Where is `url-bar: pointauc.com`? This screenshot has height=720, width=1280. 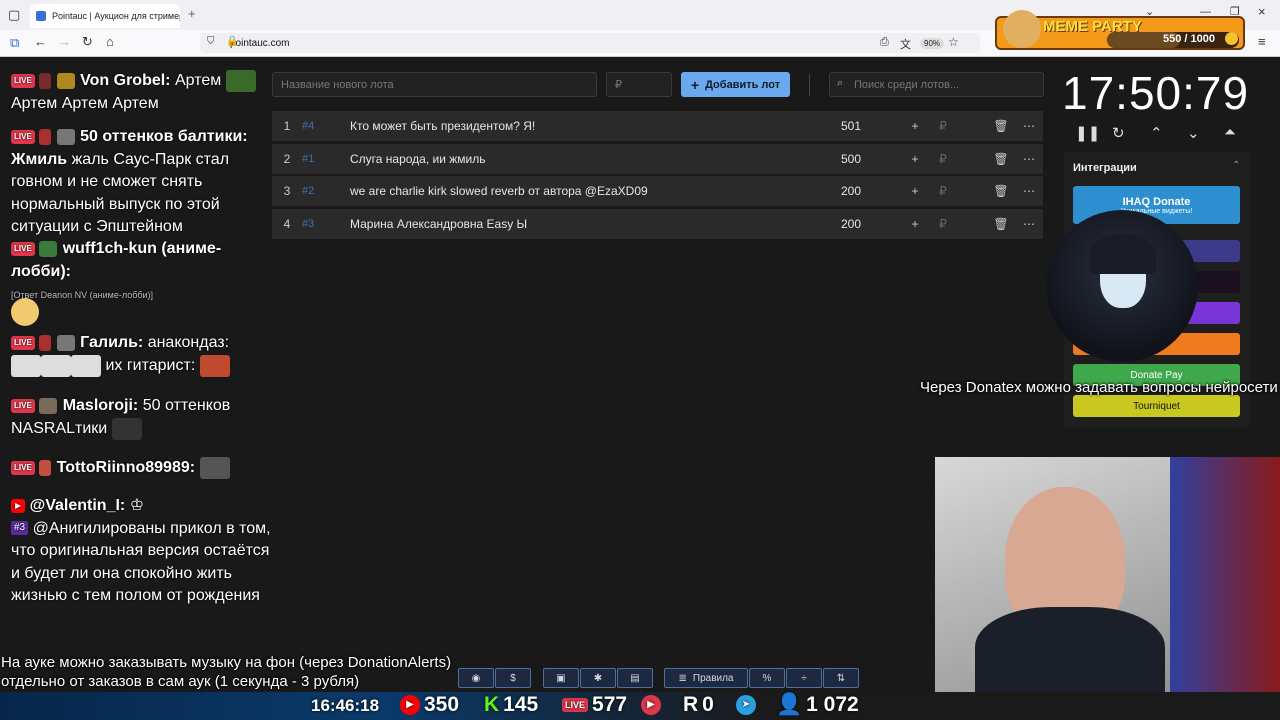 url-bar: pointauc.com is located at coordinates (590, 43).